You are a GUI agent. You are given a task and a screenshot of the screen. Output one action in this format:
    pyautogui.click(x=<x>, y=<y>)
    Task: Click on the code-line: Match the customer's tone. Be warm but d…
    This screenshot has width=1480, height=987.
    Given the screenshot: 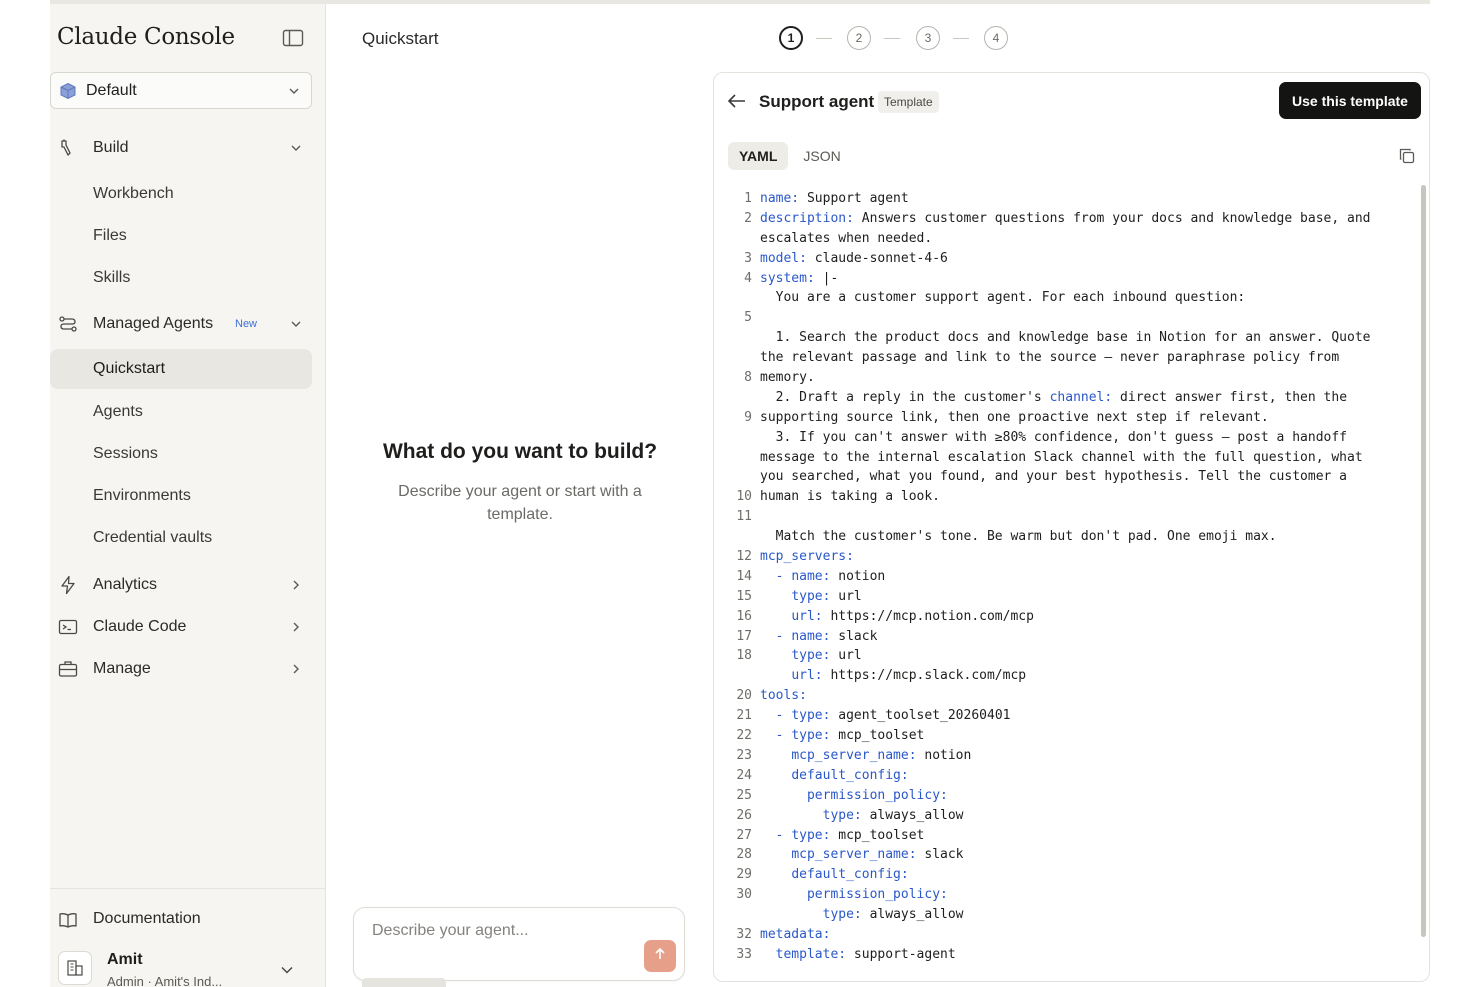 What is the action you would take?
    pyautogui.click(x=1064, y=537)
    